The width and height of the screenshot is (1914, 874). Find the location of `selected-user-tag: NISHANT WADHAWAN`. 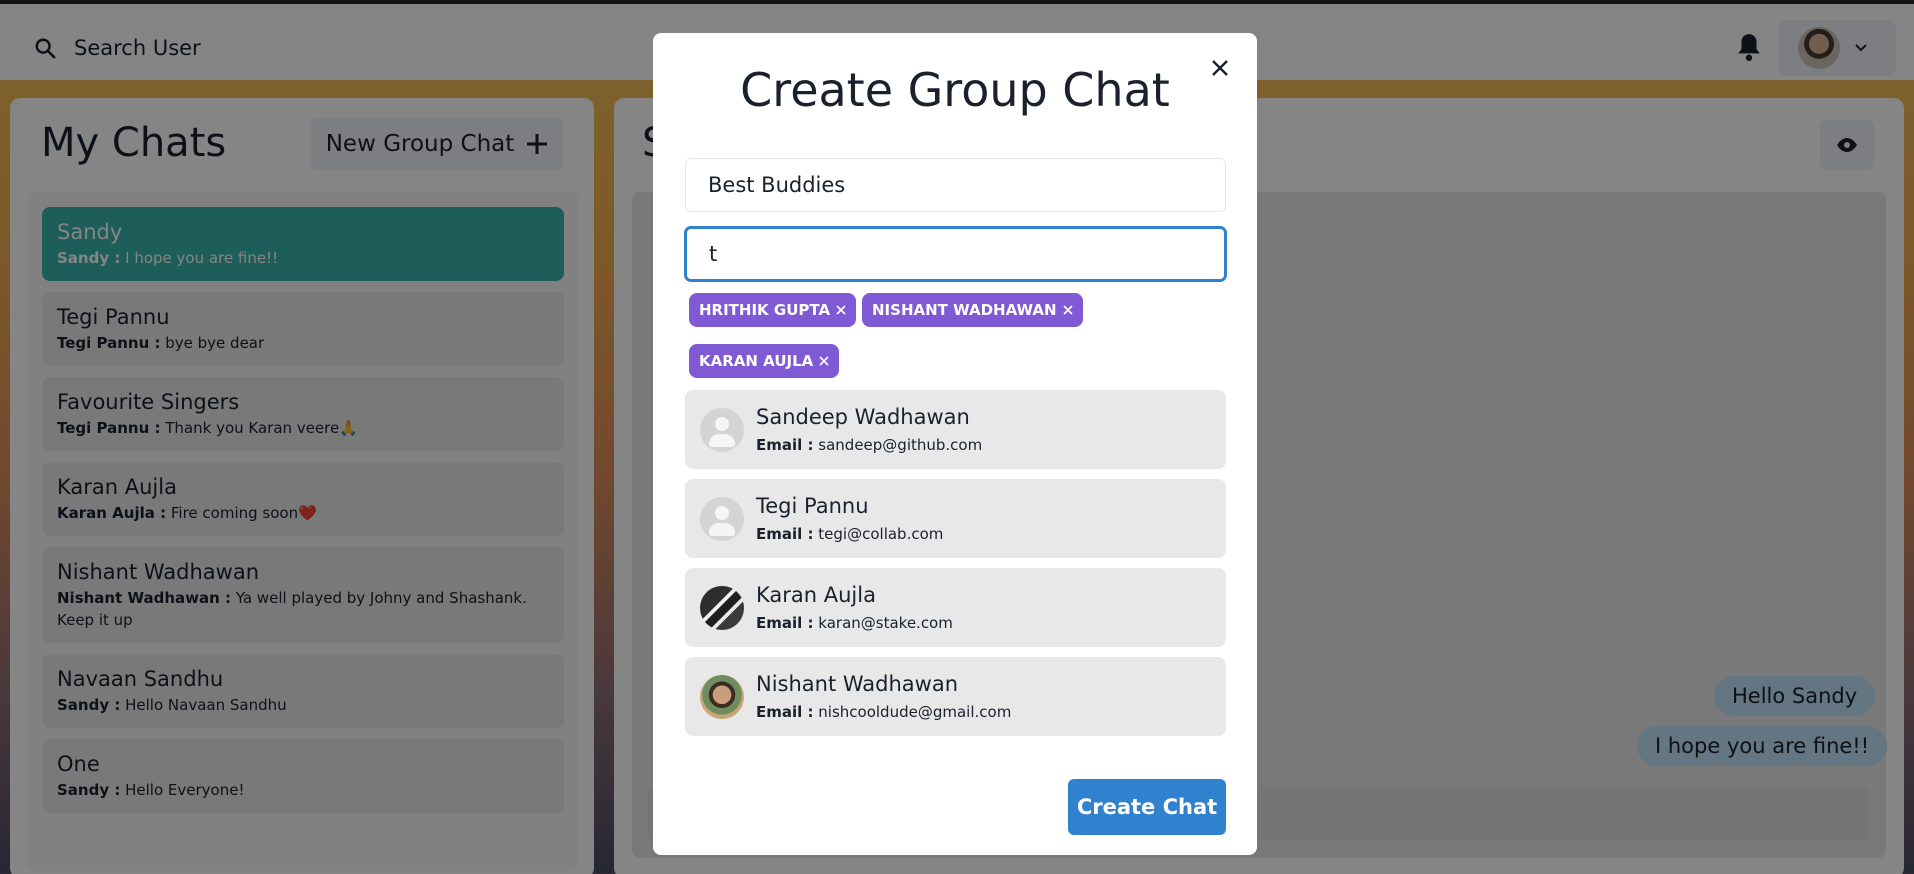

selected-user-tag: NISHANT WADHAWAN is located at coordinates (972, 310).